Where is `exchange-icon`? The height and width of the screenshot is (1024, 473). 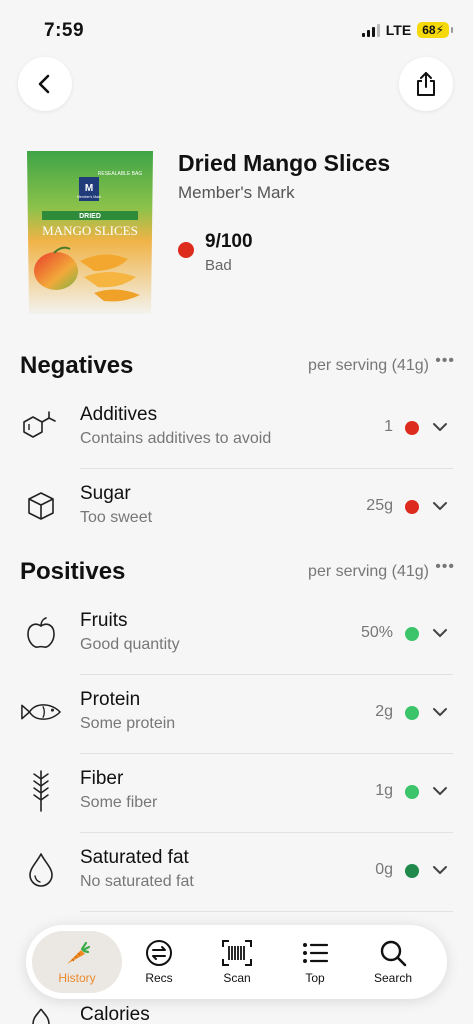 exchange-icon is located at coordinates (159, 953).